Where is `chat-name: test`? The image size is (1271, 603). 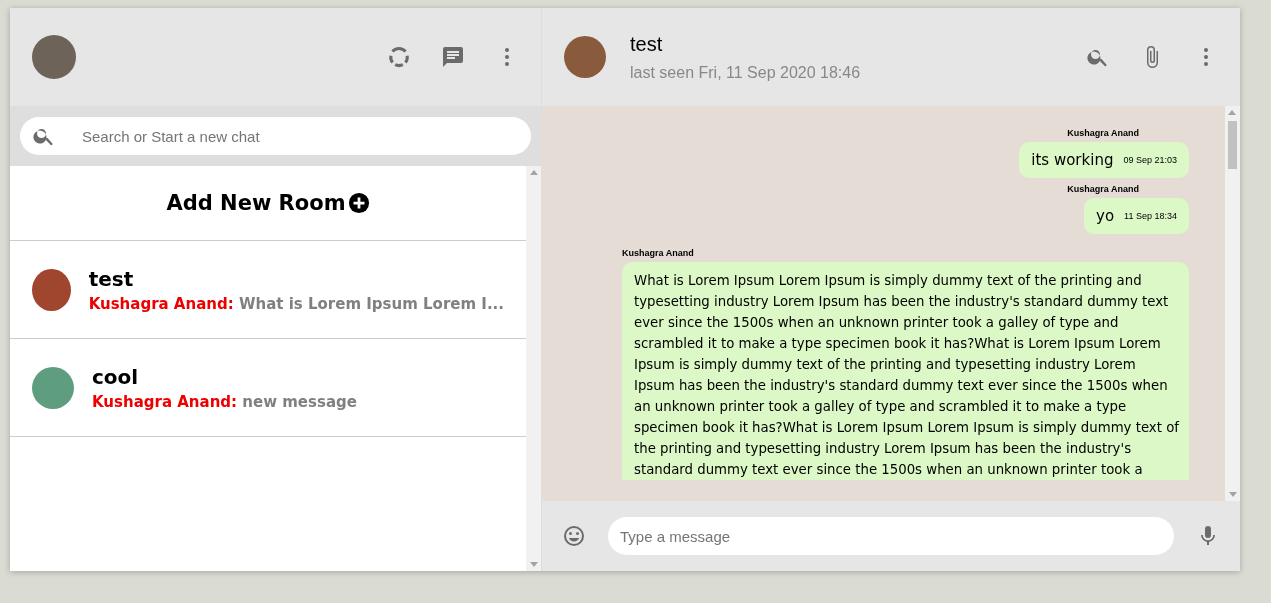
chat-name: test is located at coordinates (111, 278).